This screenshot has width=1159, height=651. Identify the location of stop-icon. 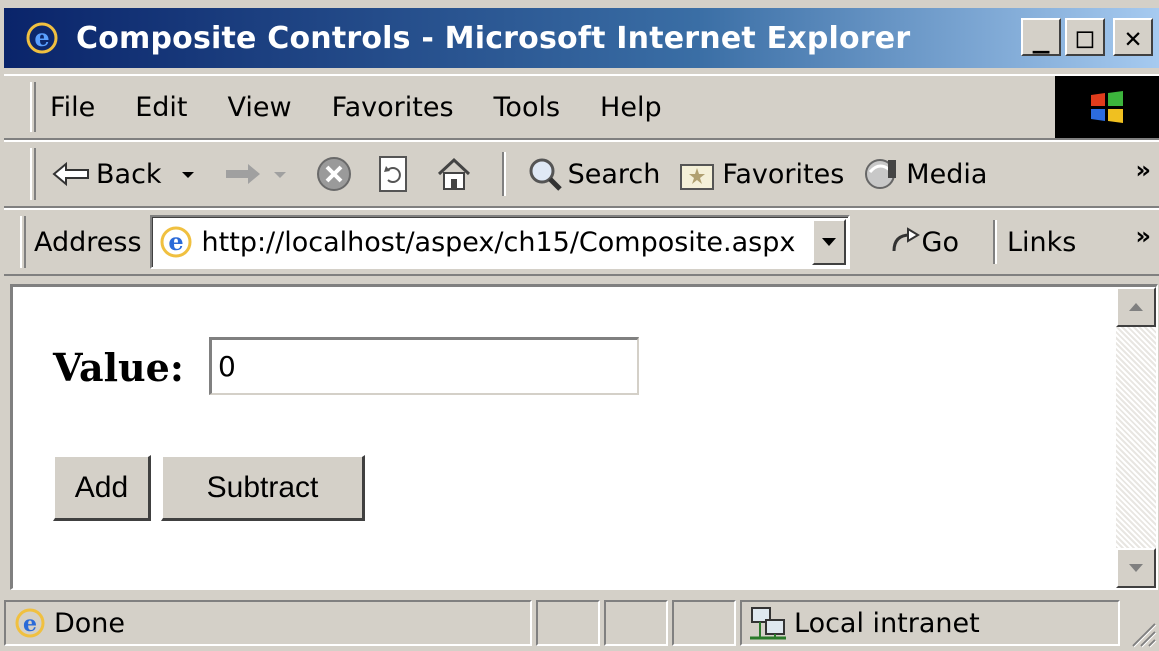
(333, 174).